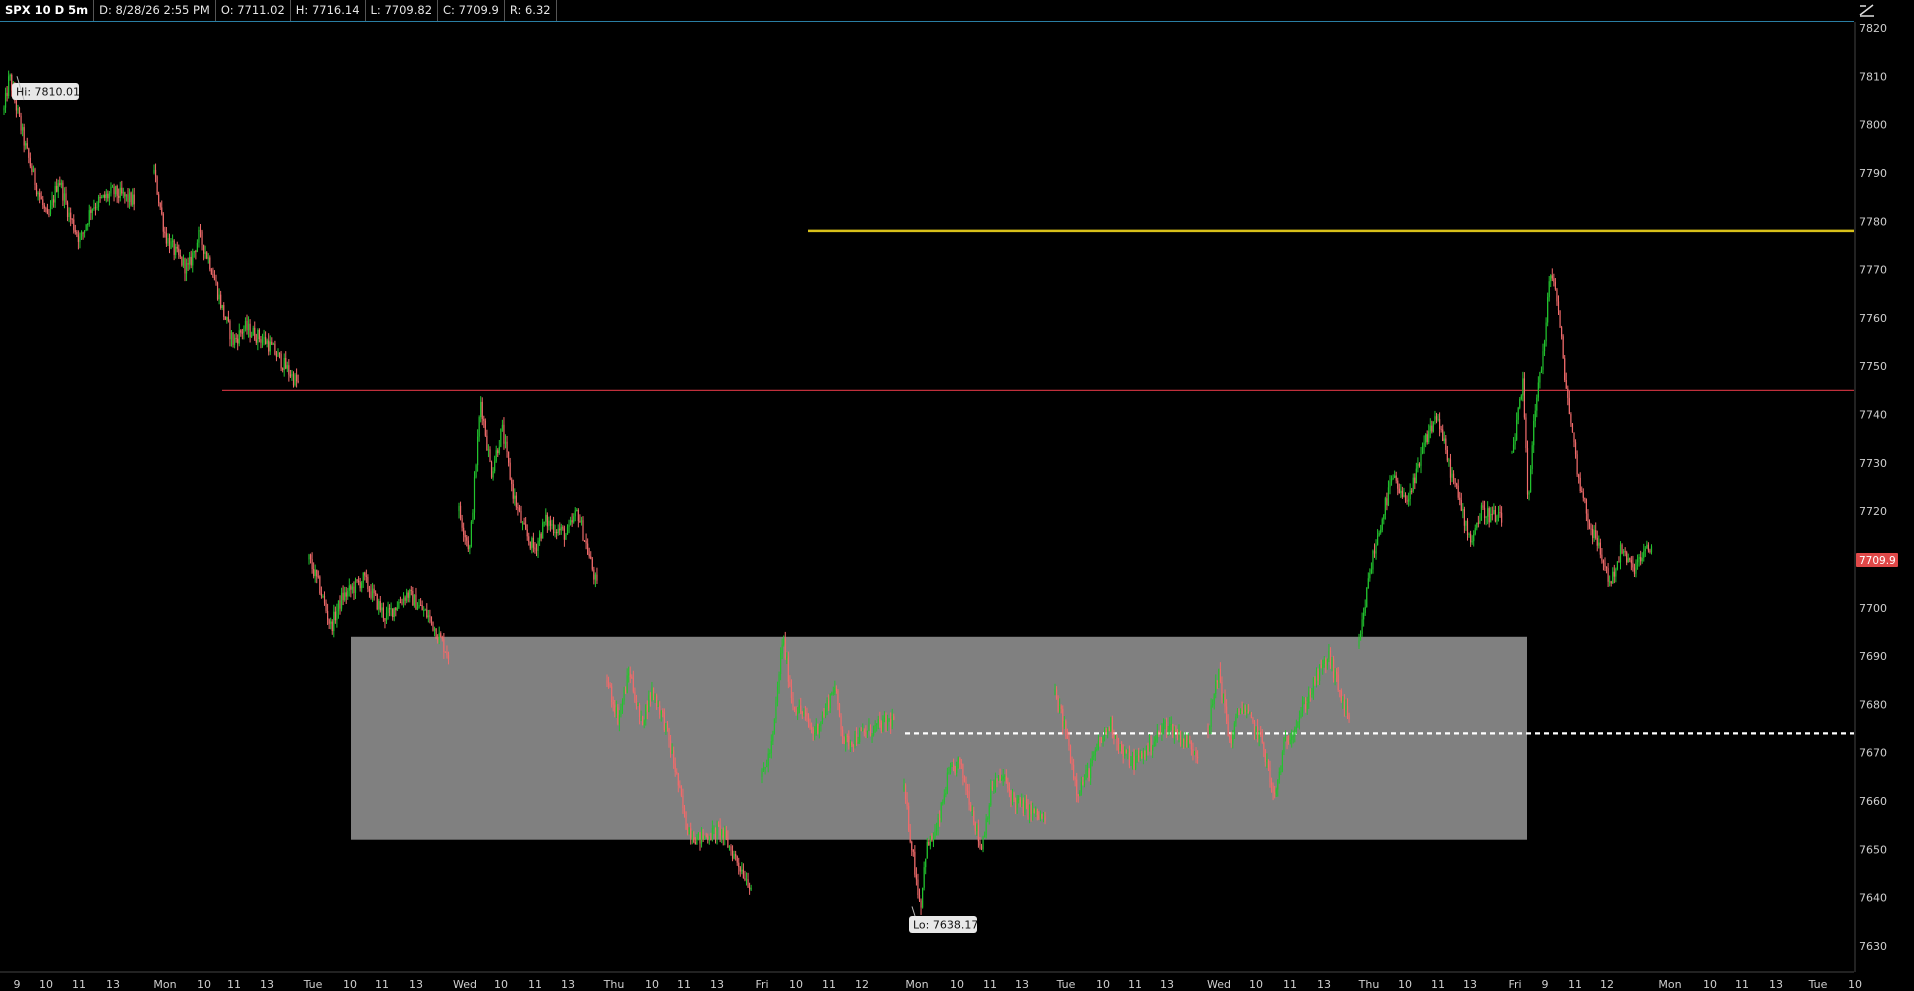 Image resolution: width=1914 pixels, height=991 pixels. Describe the element at coordinates (501, 984) in the screenshot. I see `time-tick-label: 10` at that location.